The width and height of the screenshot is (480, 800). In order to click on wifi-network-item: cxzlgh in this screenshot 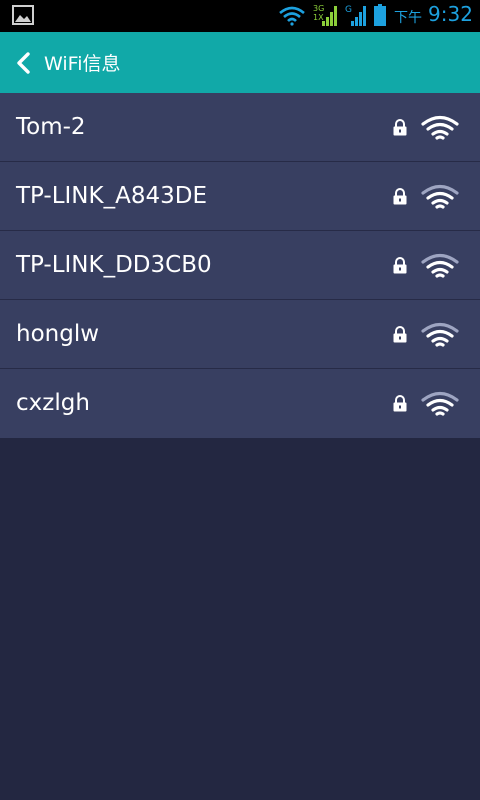, I will do `click(240, 403)`.